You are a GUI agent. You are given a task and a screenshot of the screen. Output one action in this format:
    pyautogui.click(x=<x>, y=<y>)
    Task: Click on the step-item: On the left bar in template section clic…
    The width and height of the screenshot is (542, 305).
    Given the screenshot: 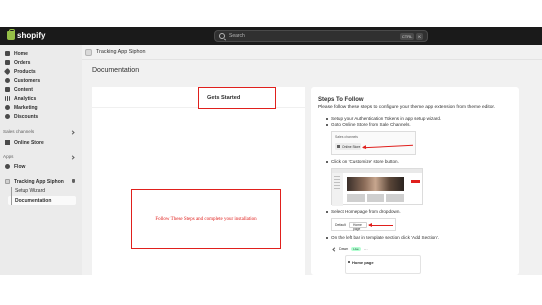 What is the action you would take?
    pyautogui.click(x=419, y=238)
    